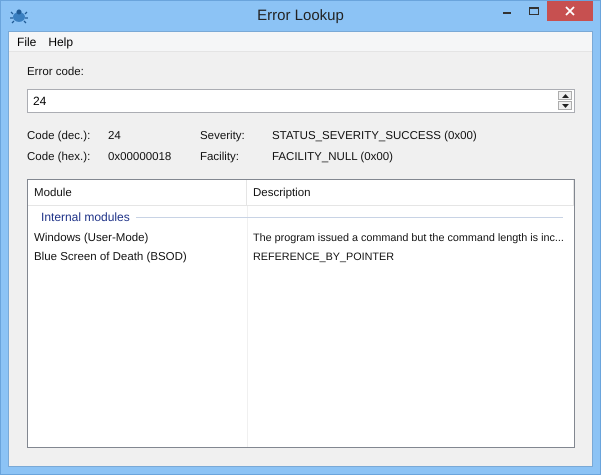 The image size is (601, 475). Describe the element at coordinates (410, 192) in the screenshot. I see `column-header: Description` at that location.